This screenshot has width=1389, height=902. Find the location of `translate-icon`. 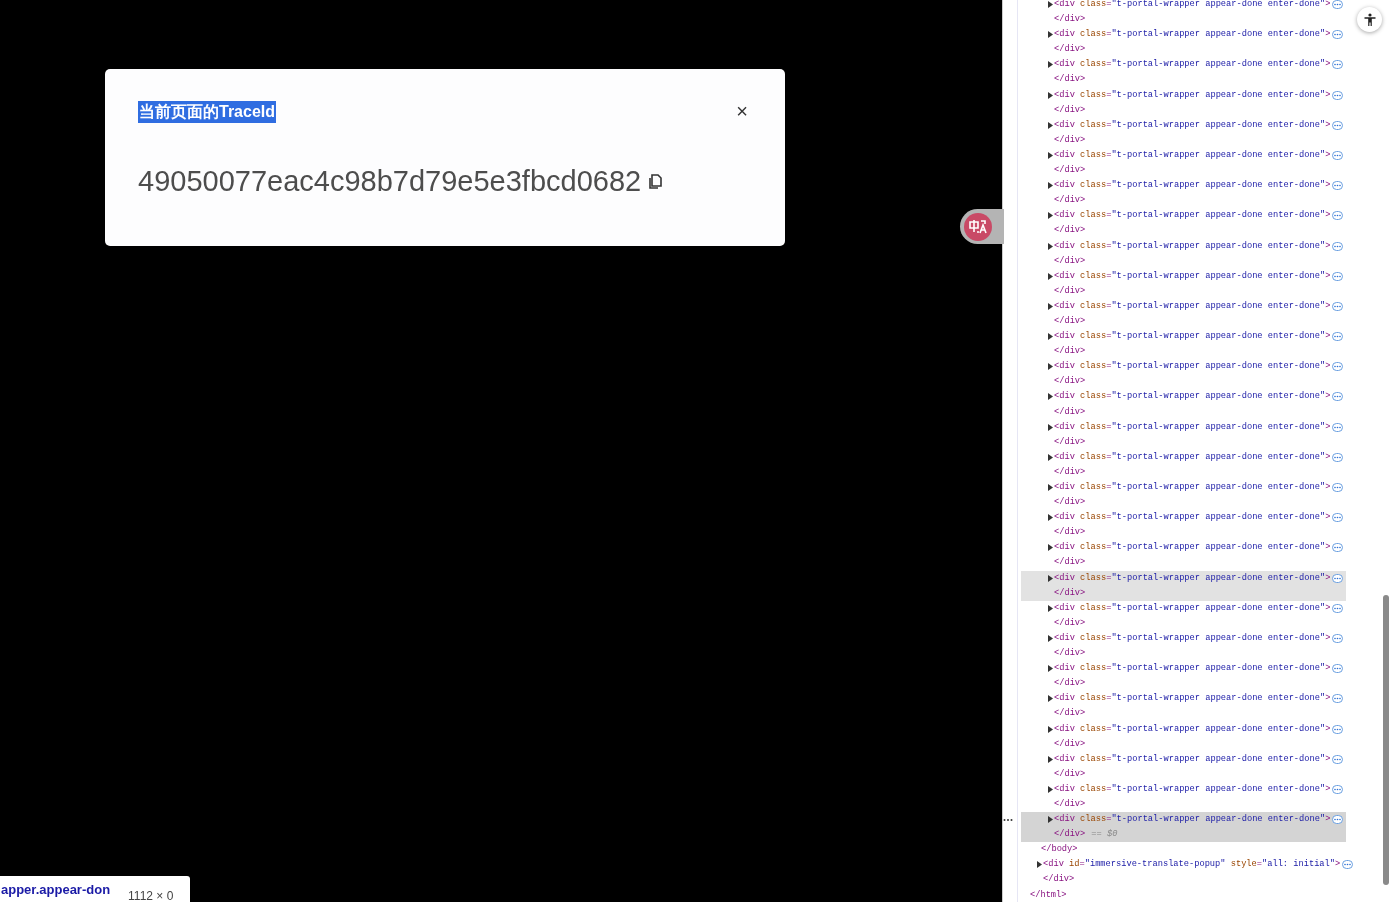

translate-icon is located at coordinates (978, 226).